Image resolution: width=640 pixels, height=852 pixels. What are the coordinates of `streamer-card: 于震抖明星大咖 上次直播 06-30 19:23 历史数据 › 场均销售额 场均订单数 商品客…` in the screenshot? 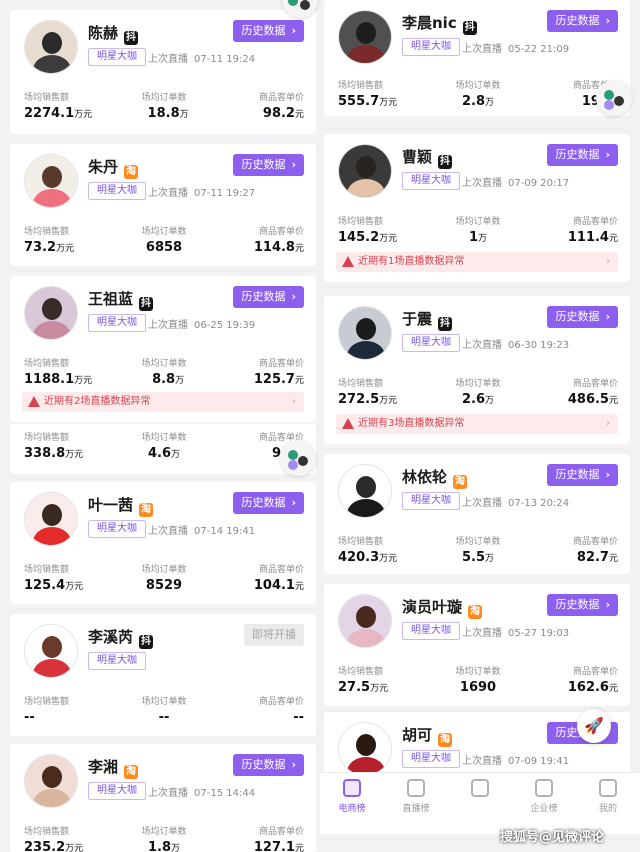 It's located at (477, 370).